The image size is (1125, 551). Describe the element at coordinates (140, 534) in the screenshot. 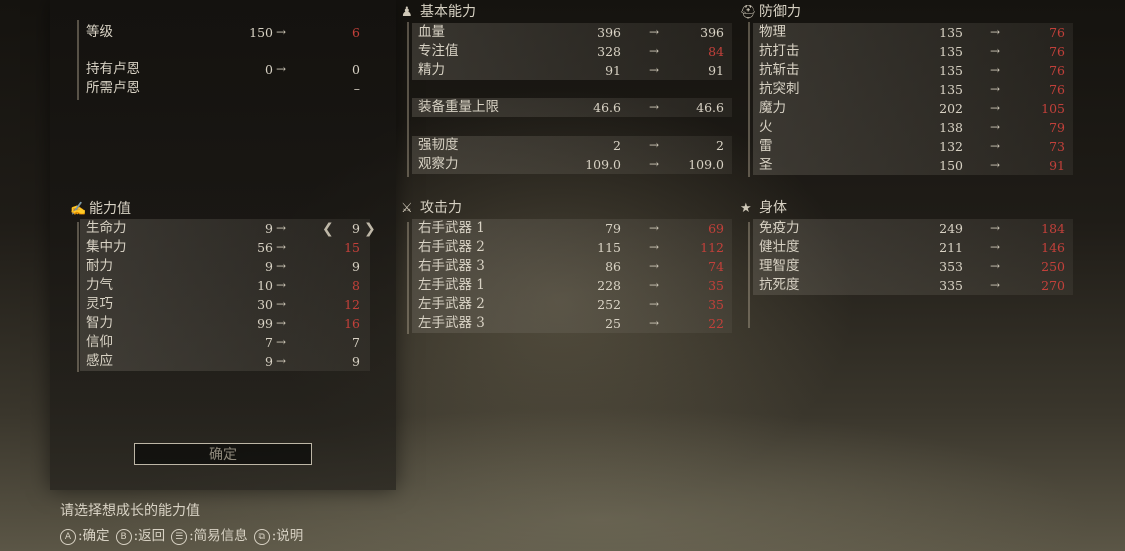

I see `back-hint: B:返回` at that location.